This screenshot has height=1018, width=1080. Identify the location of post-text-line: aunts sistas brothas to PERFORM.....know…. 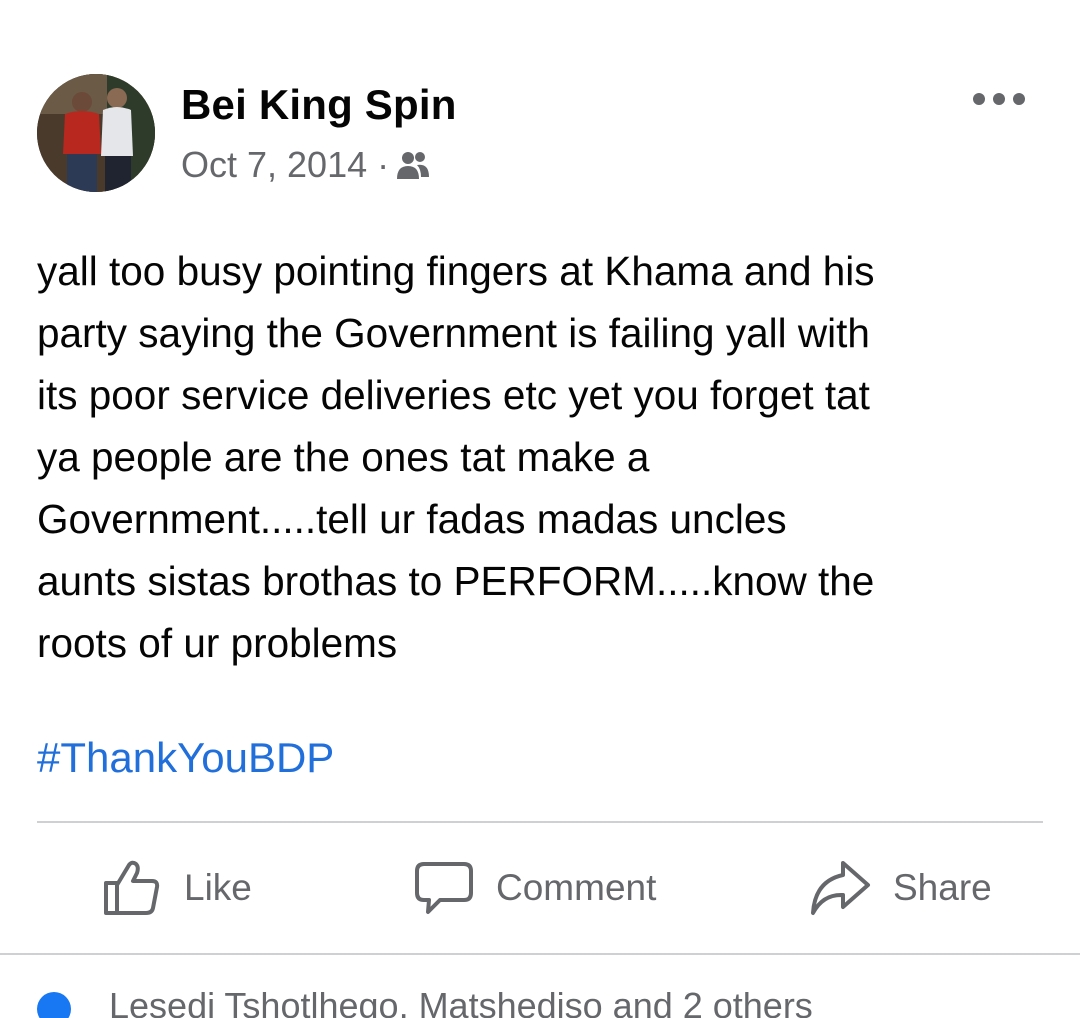
(456, 581).